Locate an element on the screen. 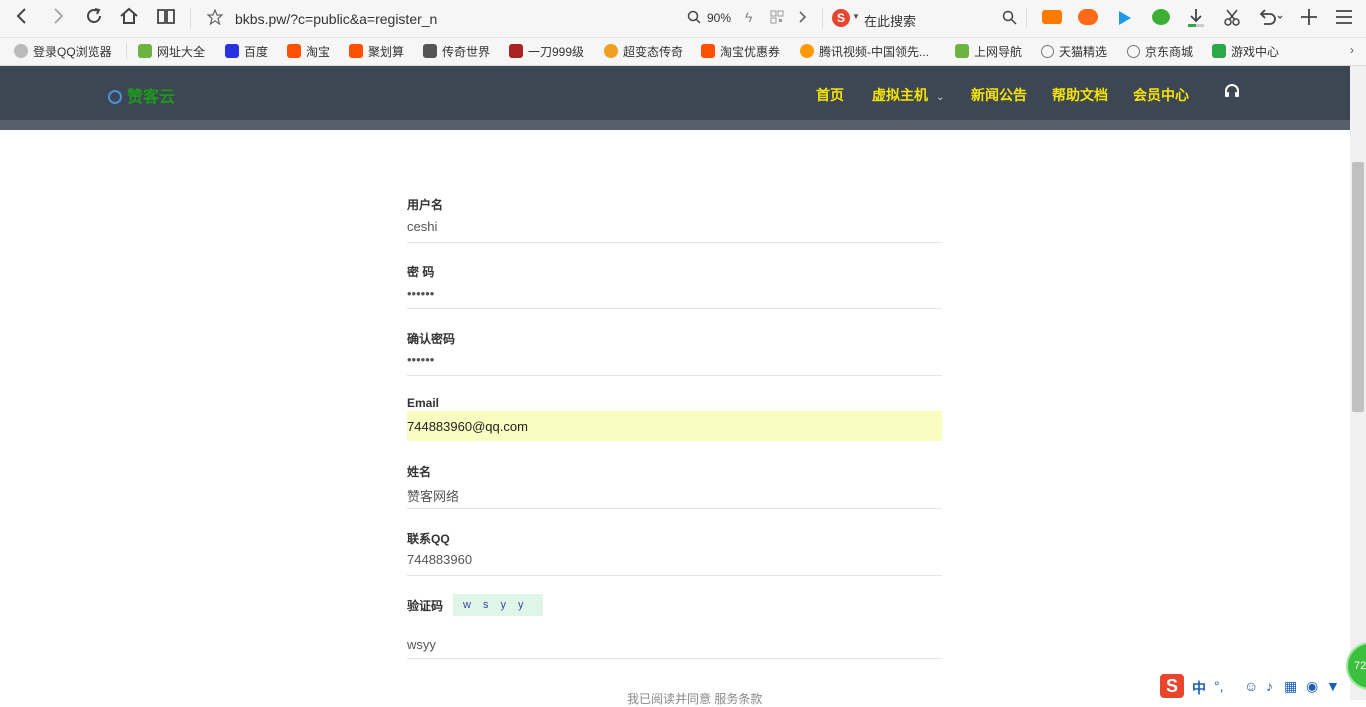 The image size is (1366, 707). refresh-icon is located at coordinates (94, 18).